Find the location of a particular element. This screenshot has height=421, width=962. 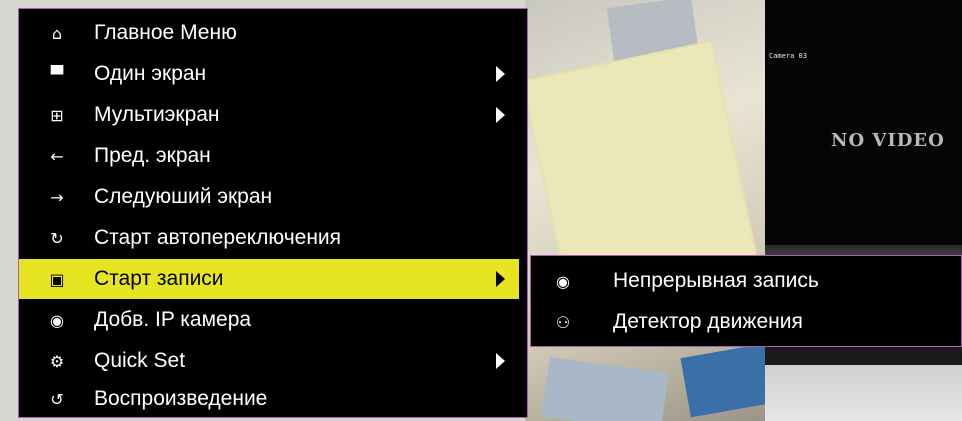

motion-detect-icon: ⚇ is located at coordinates (563, 322).